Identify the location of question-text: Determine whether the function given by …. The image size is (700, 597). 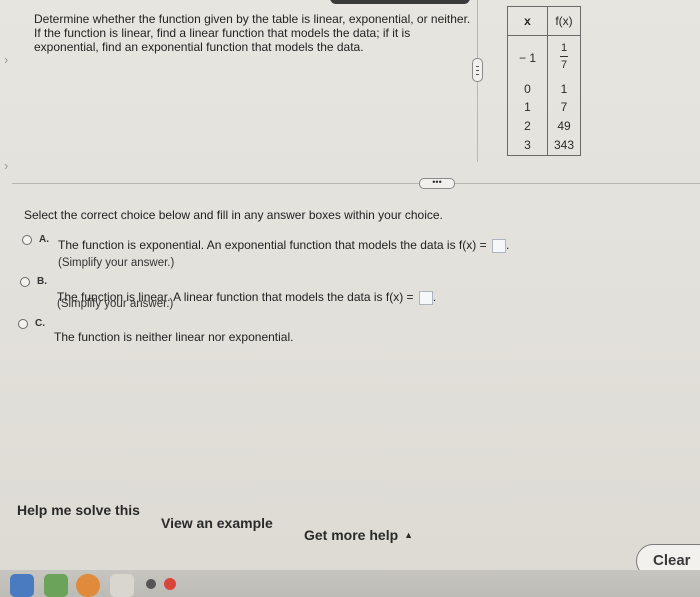
(252, 33).